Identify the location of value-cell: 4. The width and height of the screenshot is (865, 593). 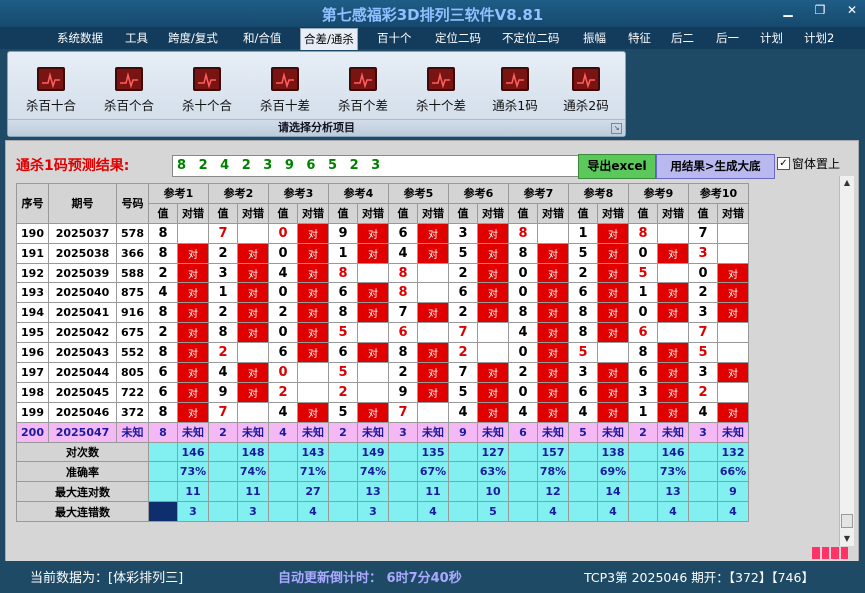
(283, 412).